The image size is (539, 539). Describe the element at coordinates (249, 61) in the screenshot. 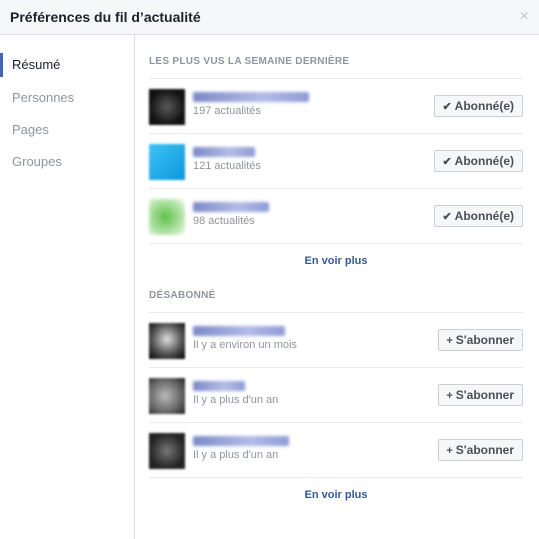

I see `section-title-most-viewed: LES PLUS VUS LA SEMAINE DERNIÈRE` at that location.